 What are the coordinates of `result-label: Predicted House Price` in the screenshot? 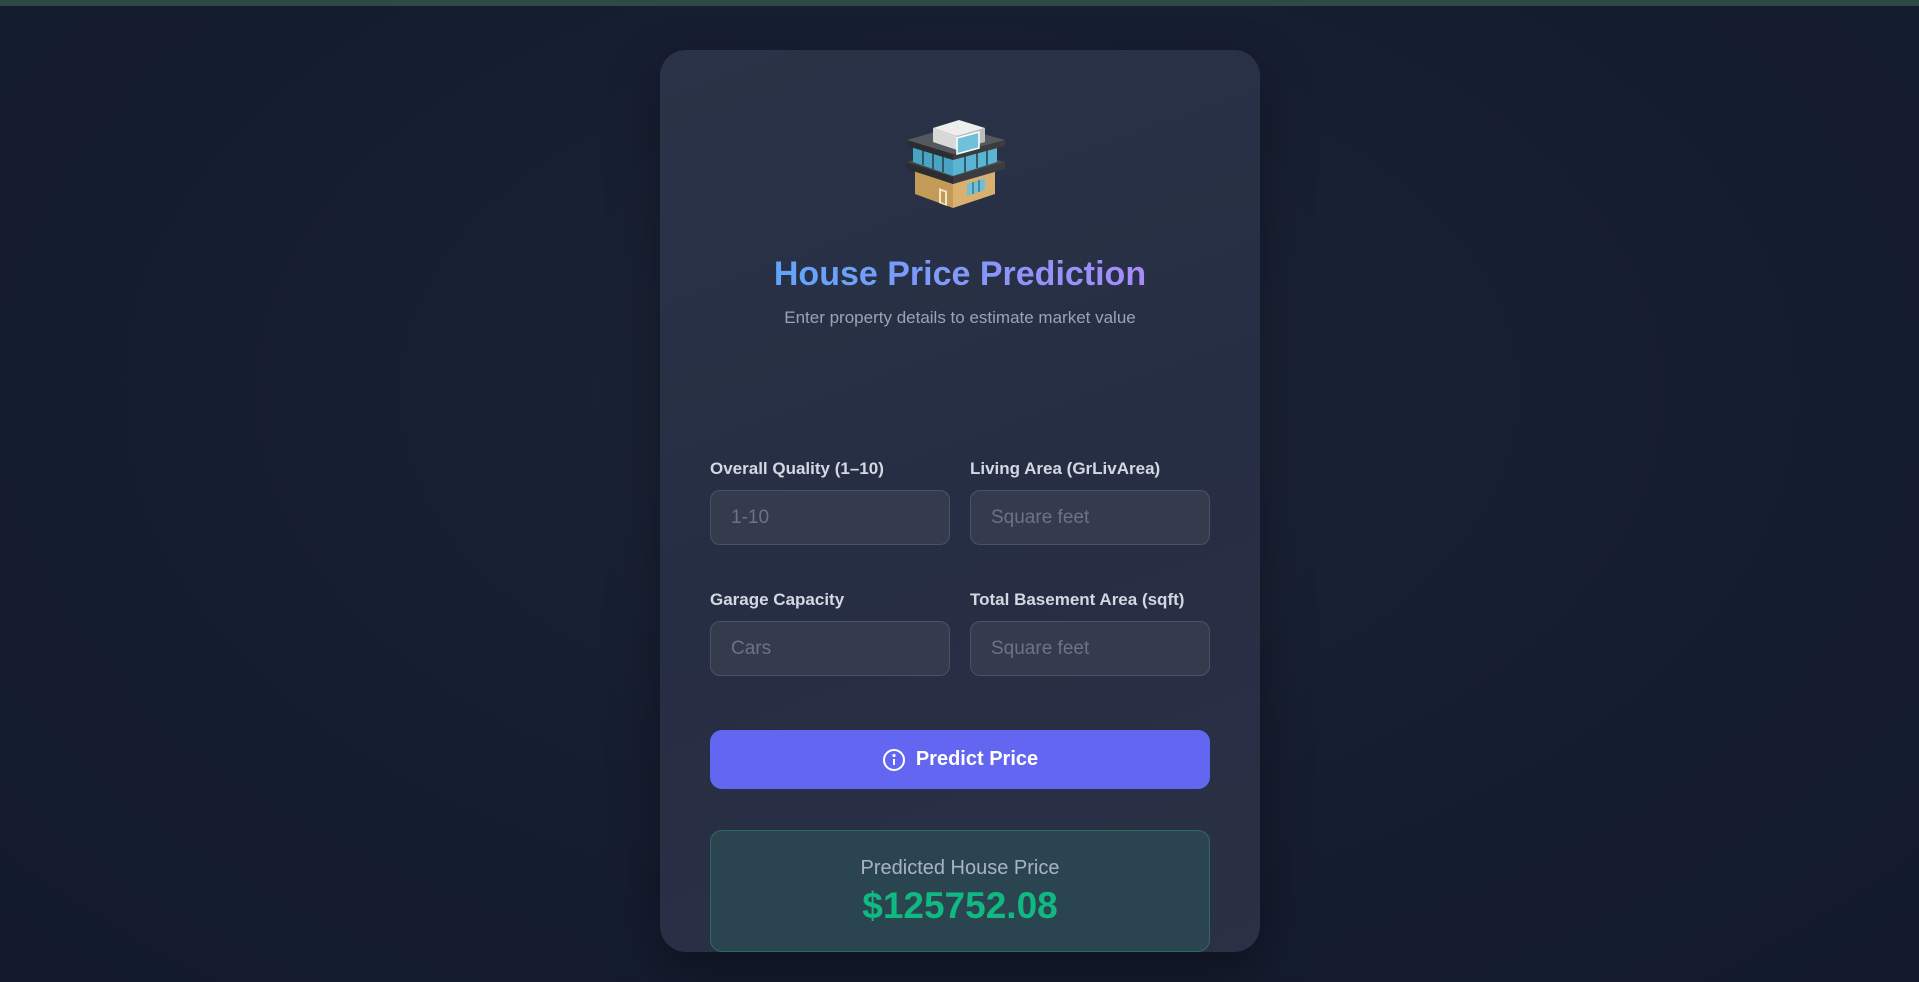 It's located at (960, 868).